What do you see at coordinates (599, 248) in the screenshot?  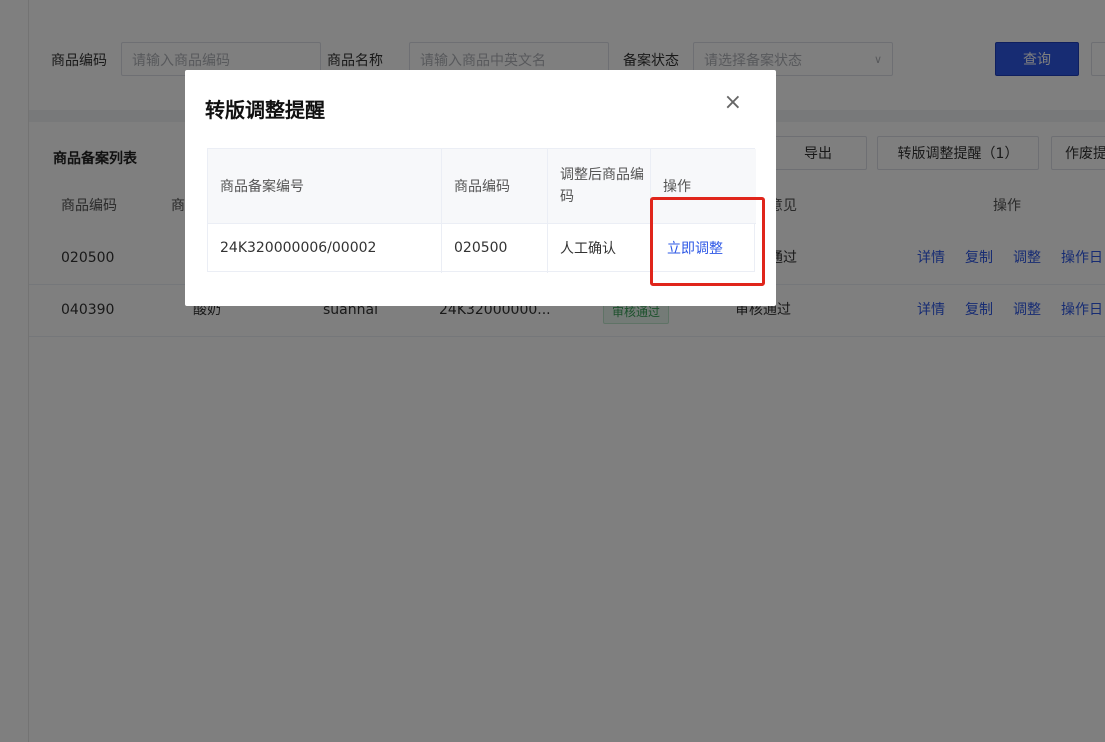 I see `row-new-code: 人工确认` at bounding box center [599, 248].